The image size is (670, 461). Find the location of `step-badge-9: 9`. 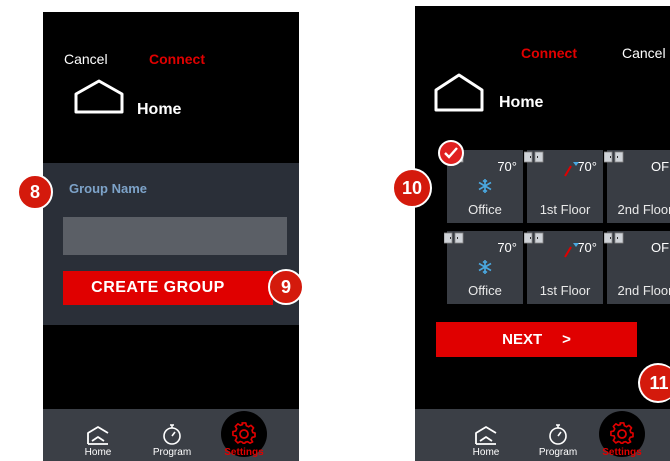

step-badge-9: 9 is located at coordinates (286, 287).